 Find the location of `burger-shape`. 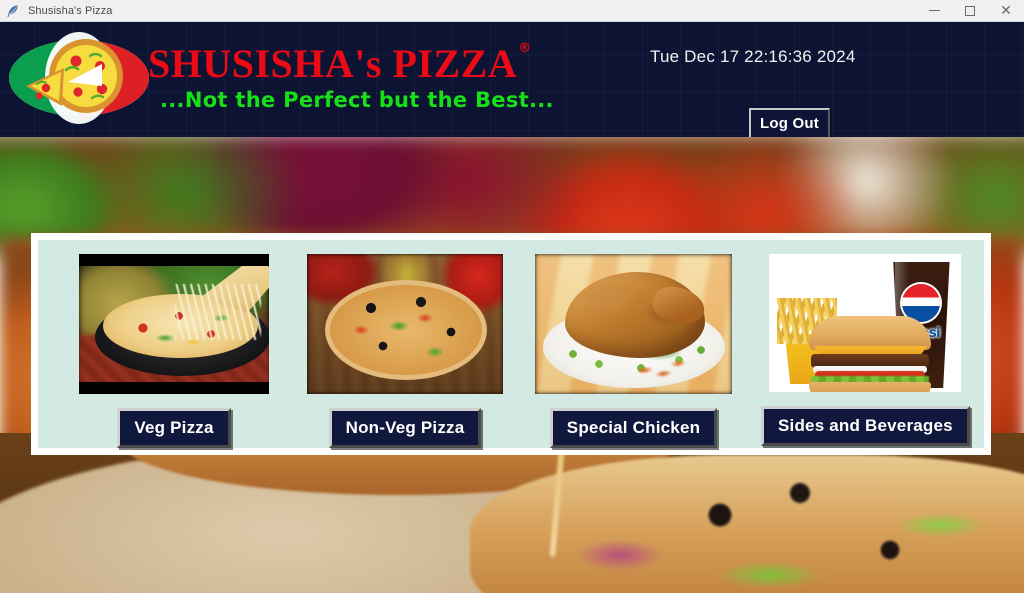

burger-shape is located at coordinates (870, 354).